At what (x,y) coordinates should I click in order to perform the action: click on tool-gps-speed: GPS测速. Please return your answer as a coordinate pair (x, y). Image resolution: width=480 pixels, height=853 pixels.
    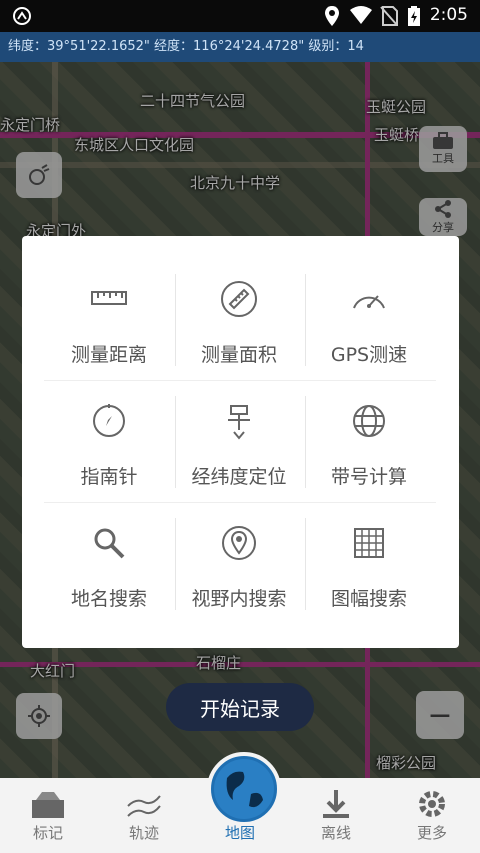
    Looking at the image, I should click on (369, 335).